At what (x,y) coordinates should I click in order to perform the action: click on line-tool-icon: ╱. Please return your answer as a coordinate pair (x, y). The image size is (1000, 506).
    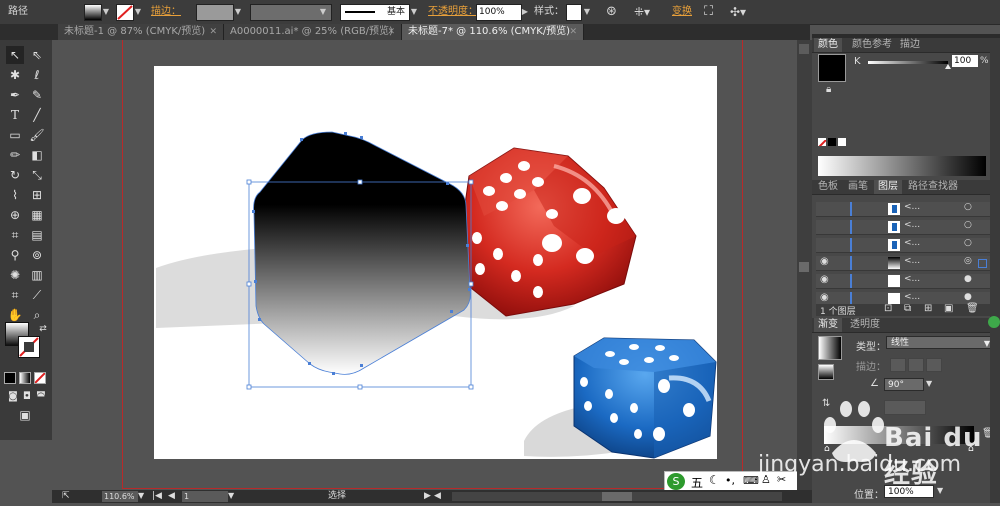
    Looking at the image, I should click on (37, 115).